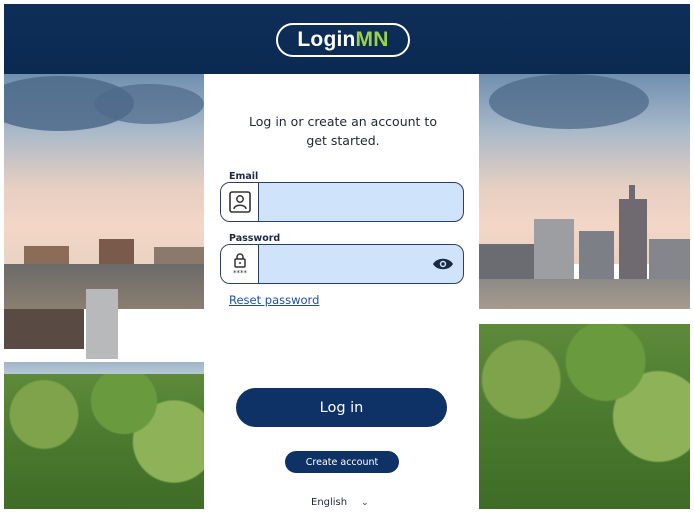 The height and width of the screenshot is (513, 694). Describe the element at coordinates (329, 502) in the screenshot. I see `language-label: English` at that location.